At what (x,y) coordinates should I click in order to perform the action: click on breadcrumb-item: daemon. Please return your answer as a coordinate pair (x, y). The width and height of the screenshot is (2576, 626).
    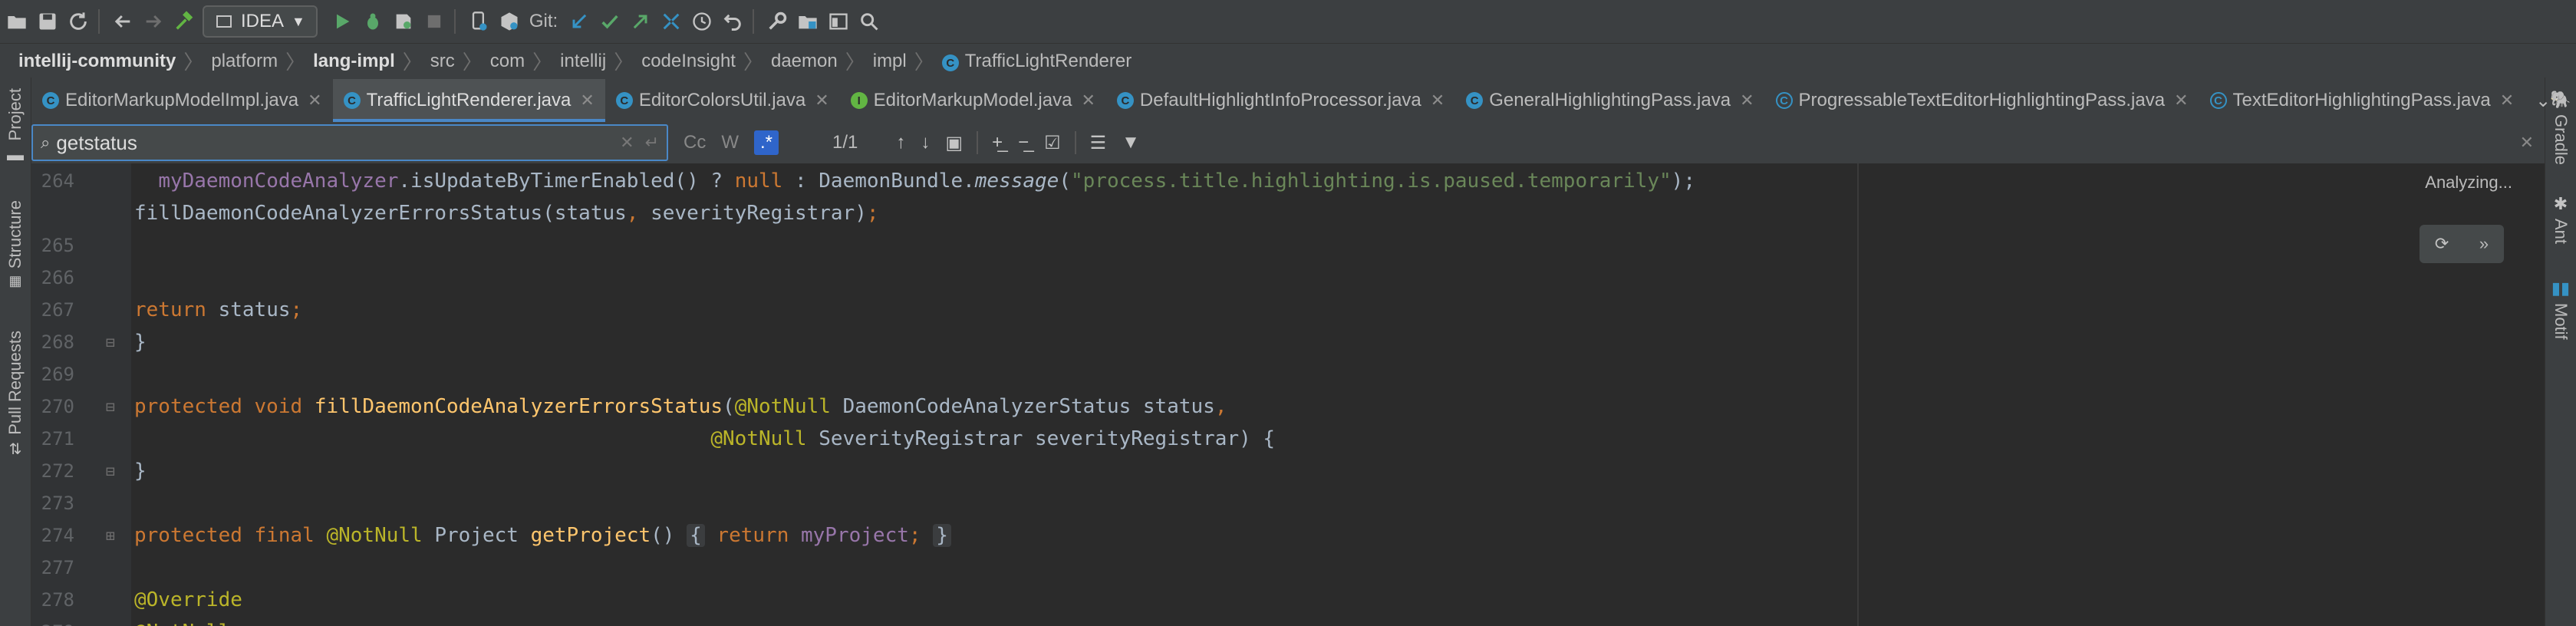
    Looking at the image, I should click on (804, 62).